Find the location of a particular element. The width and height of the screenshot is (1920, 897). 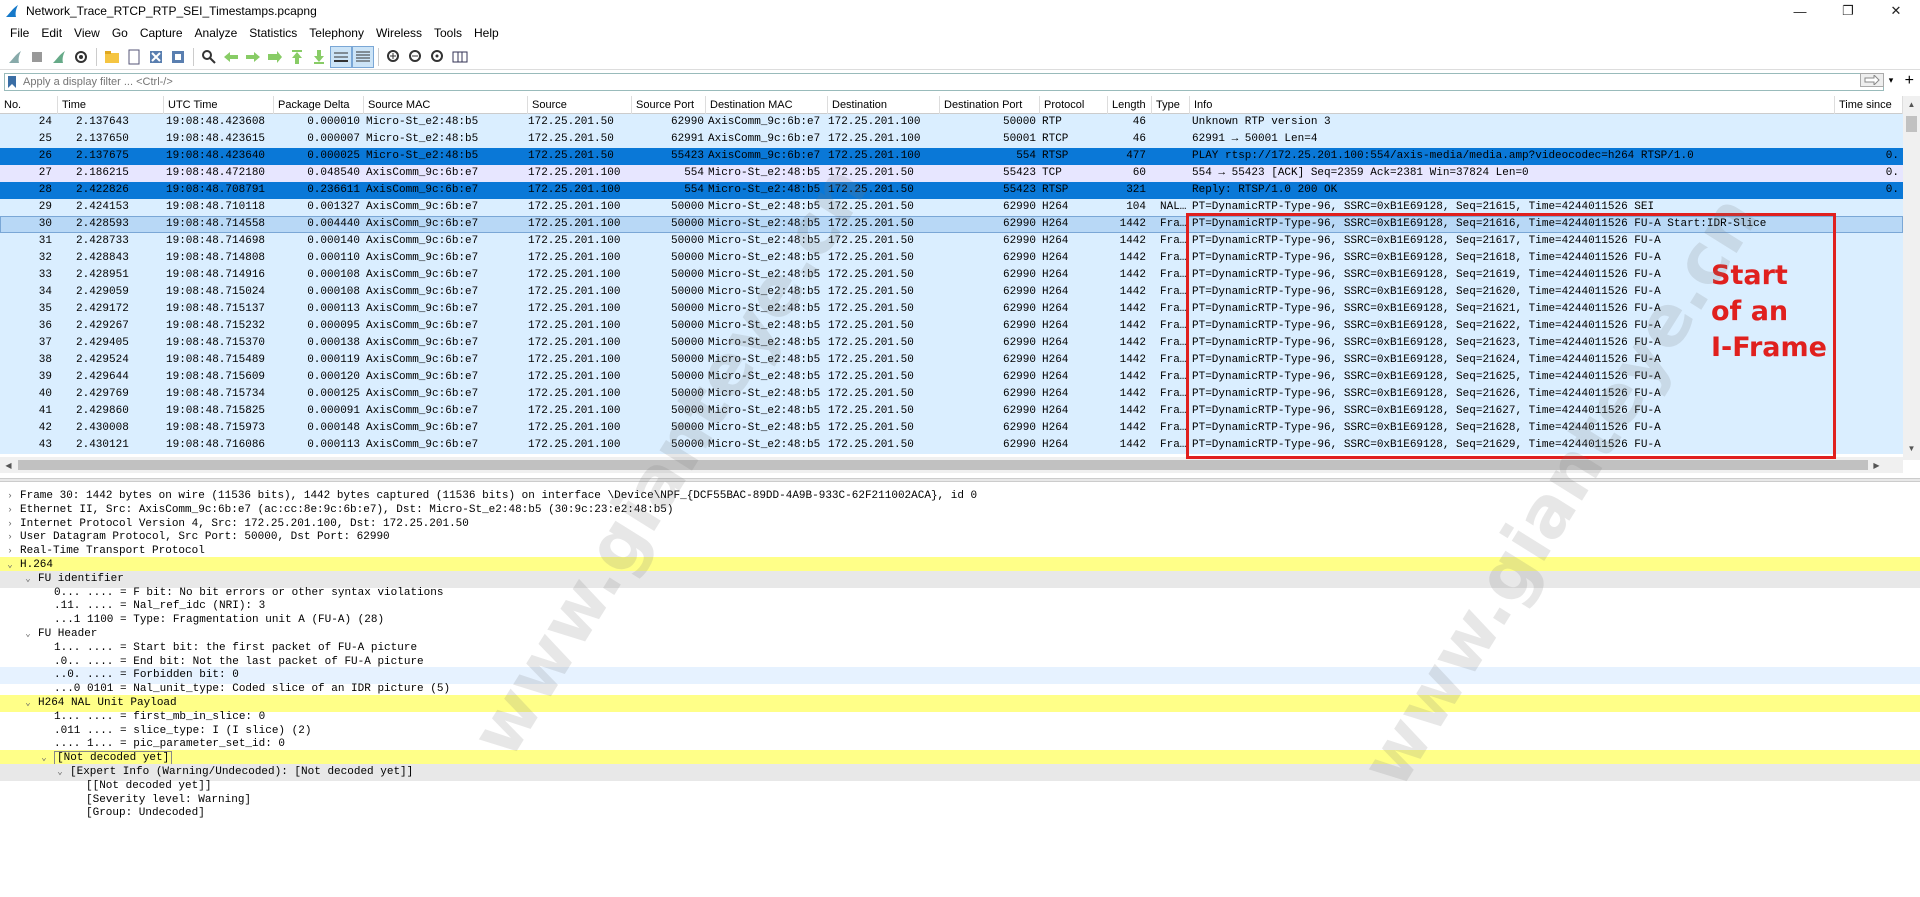

capture-options-button is located at coordinates (81, 57).